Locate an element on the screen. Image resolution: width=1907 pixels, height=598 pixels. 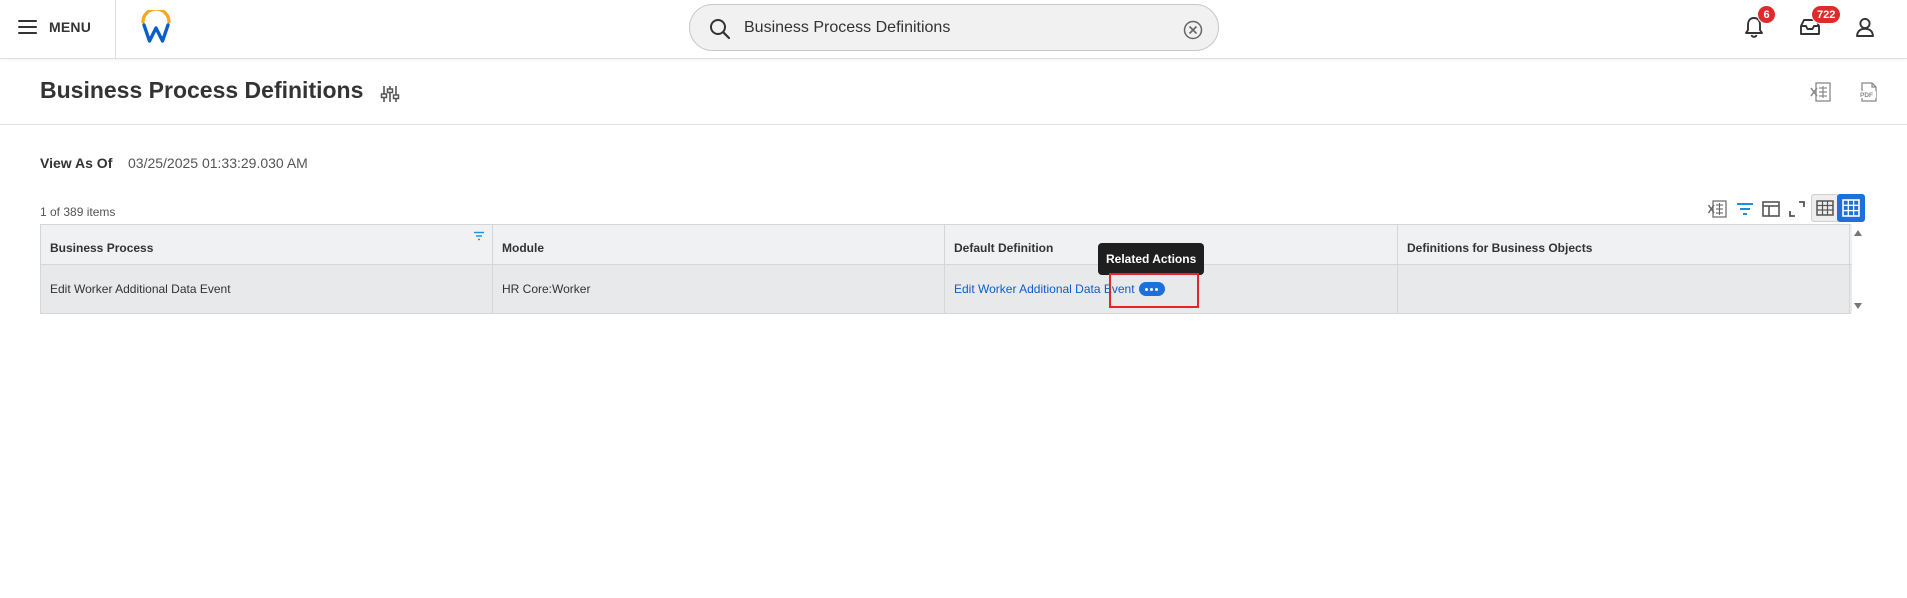
item-count: 1 of 389 items is located at coordinates (78, 212).